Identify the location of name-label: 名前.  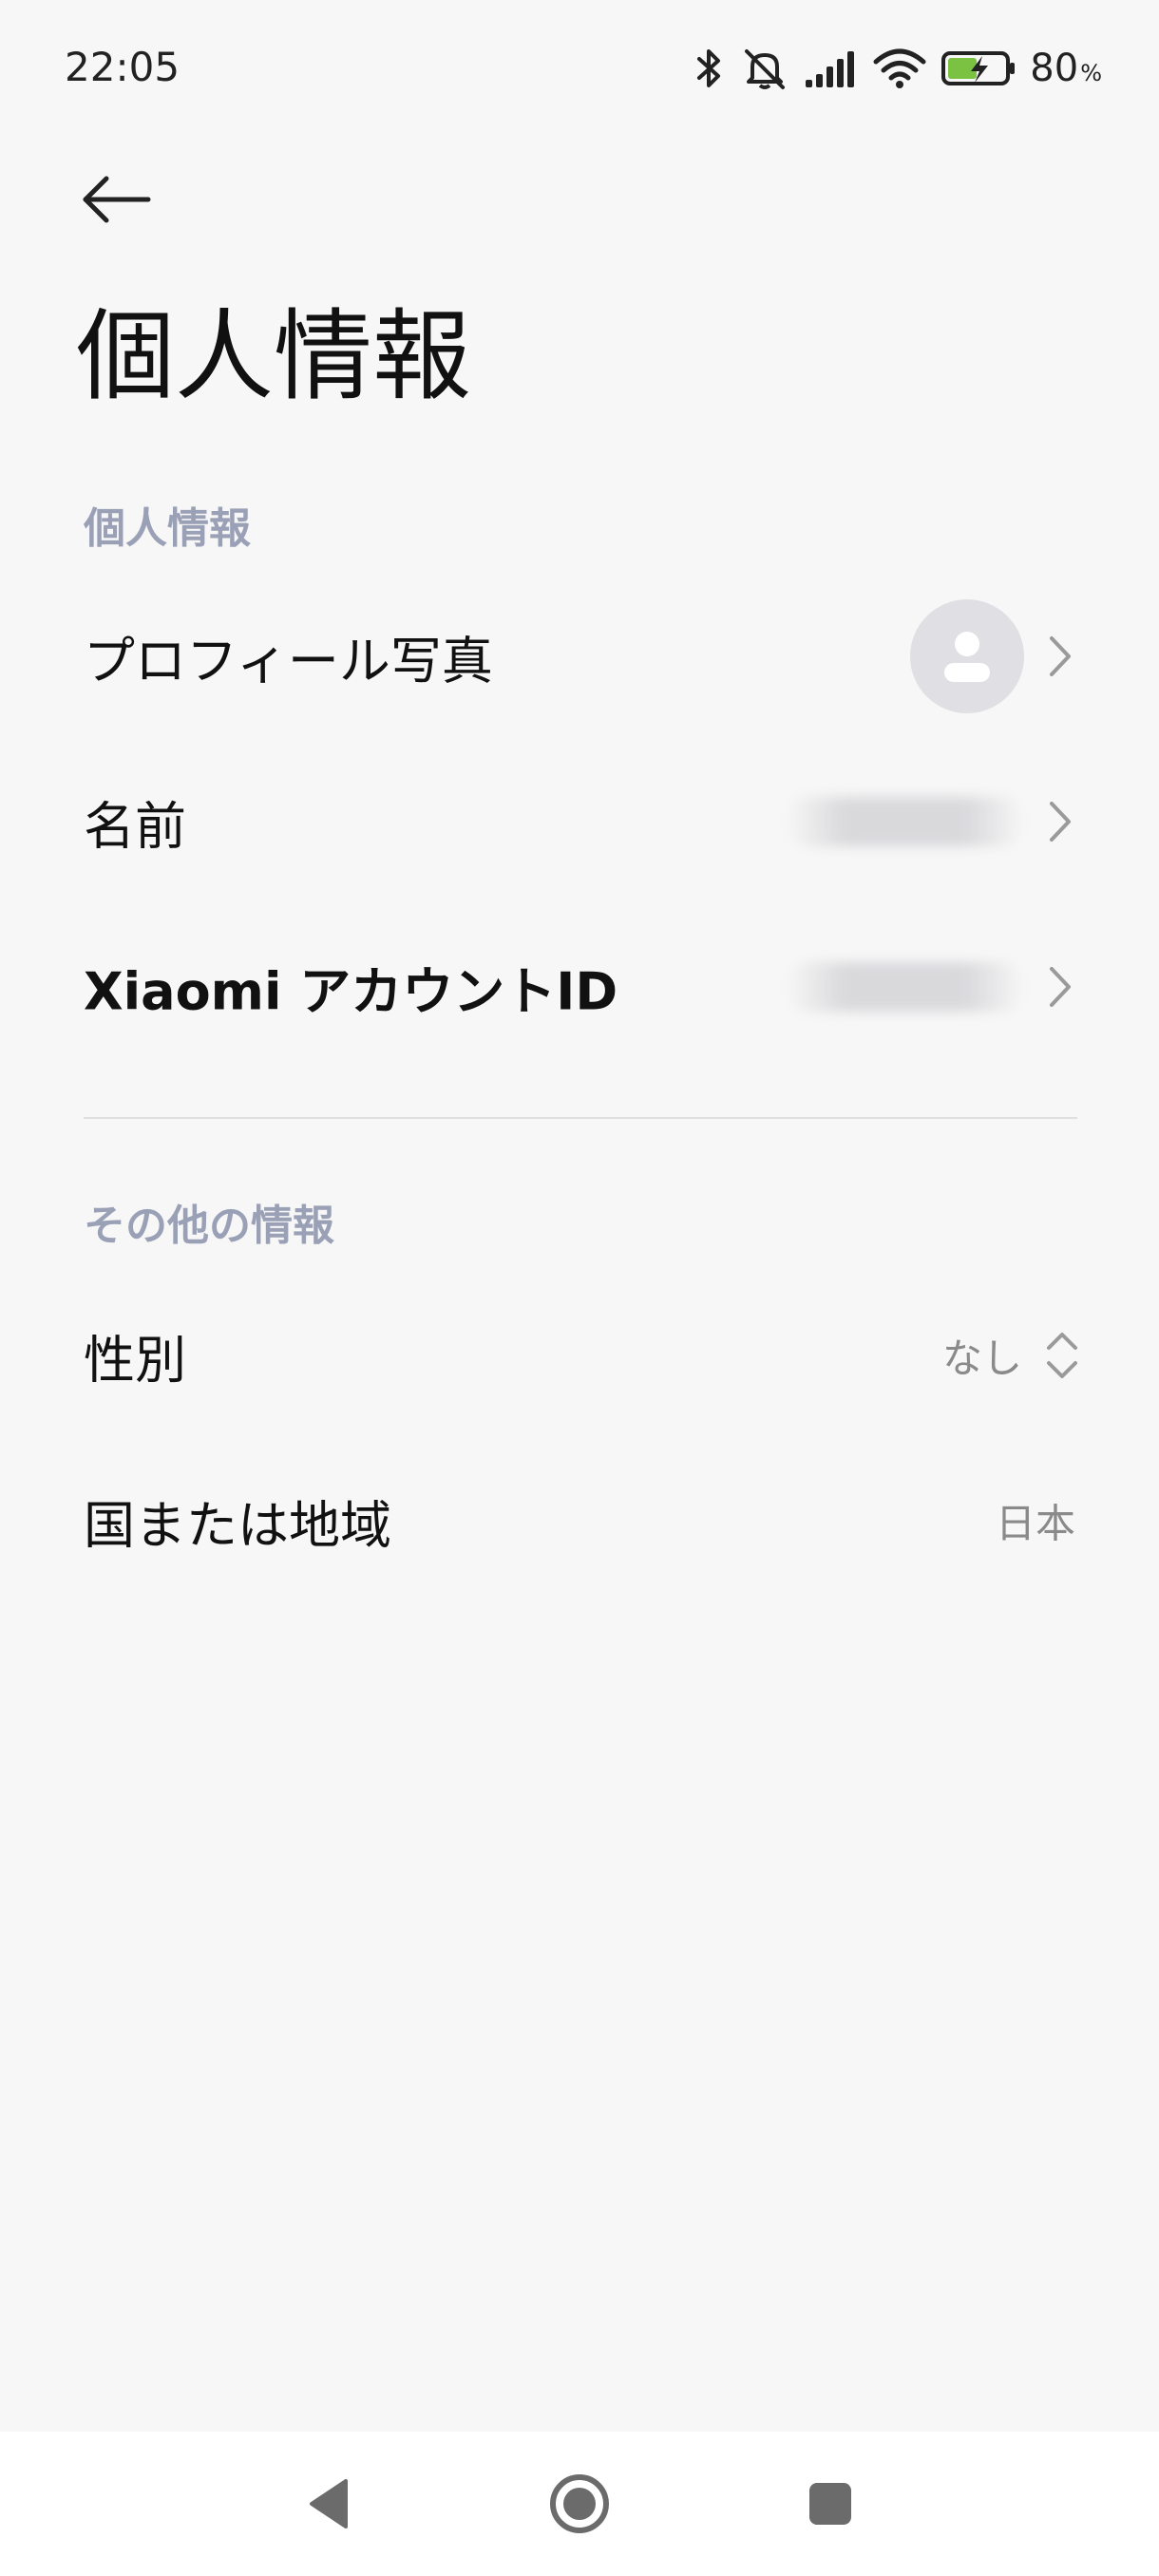
(135, 826).